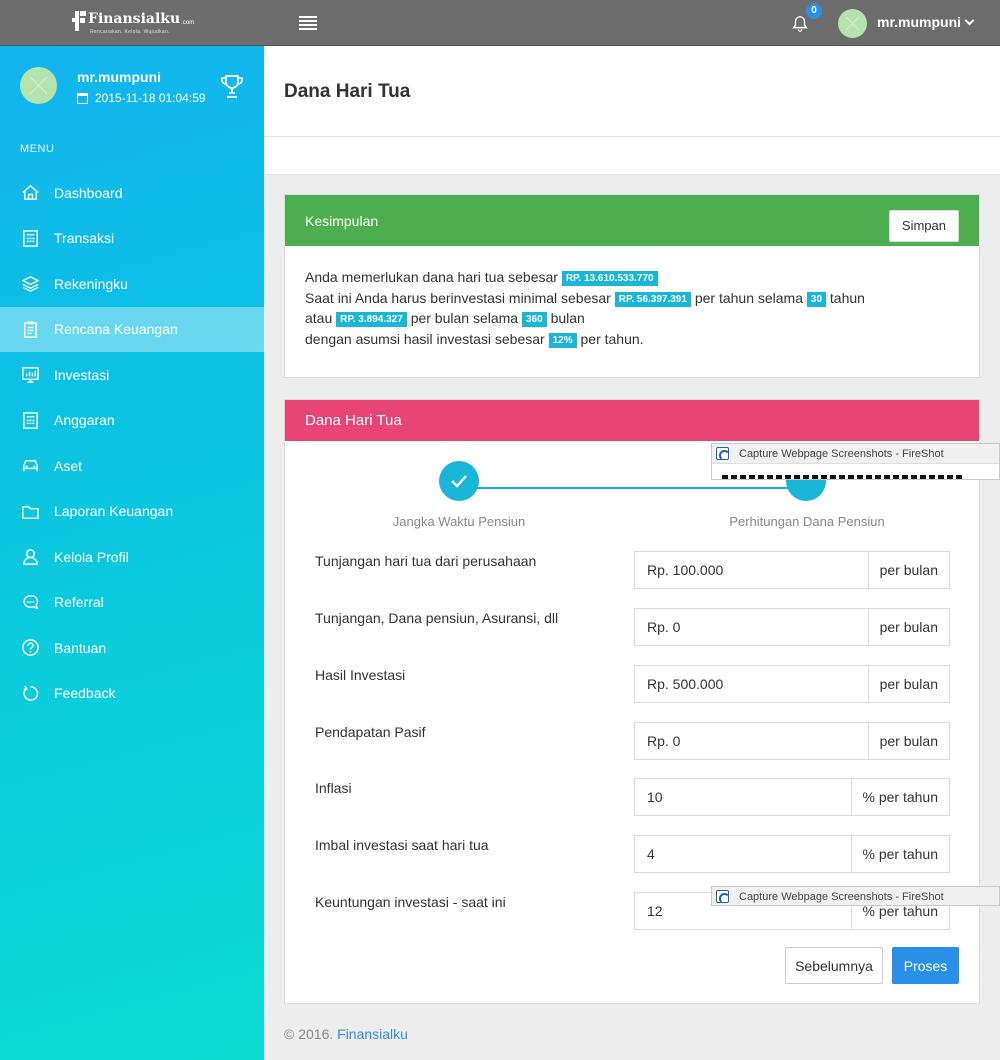  I want to click on help-icon, so click(30, 648).